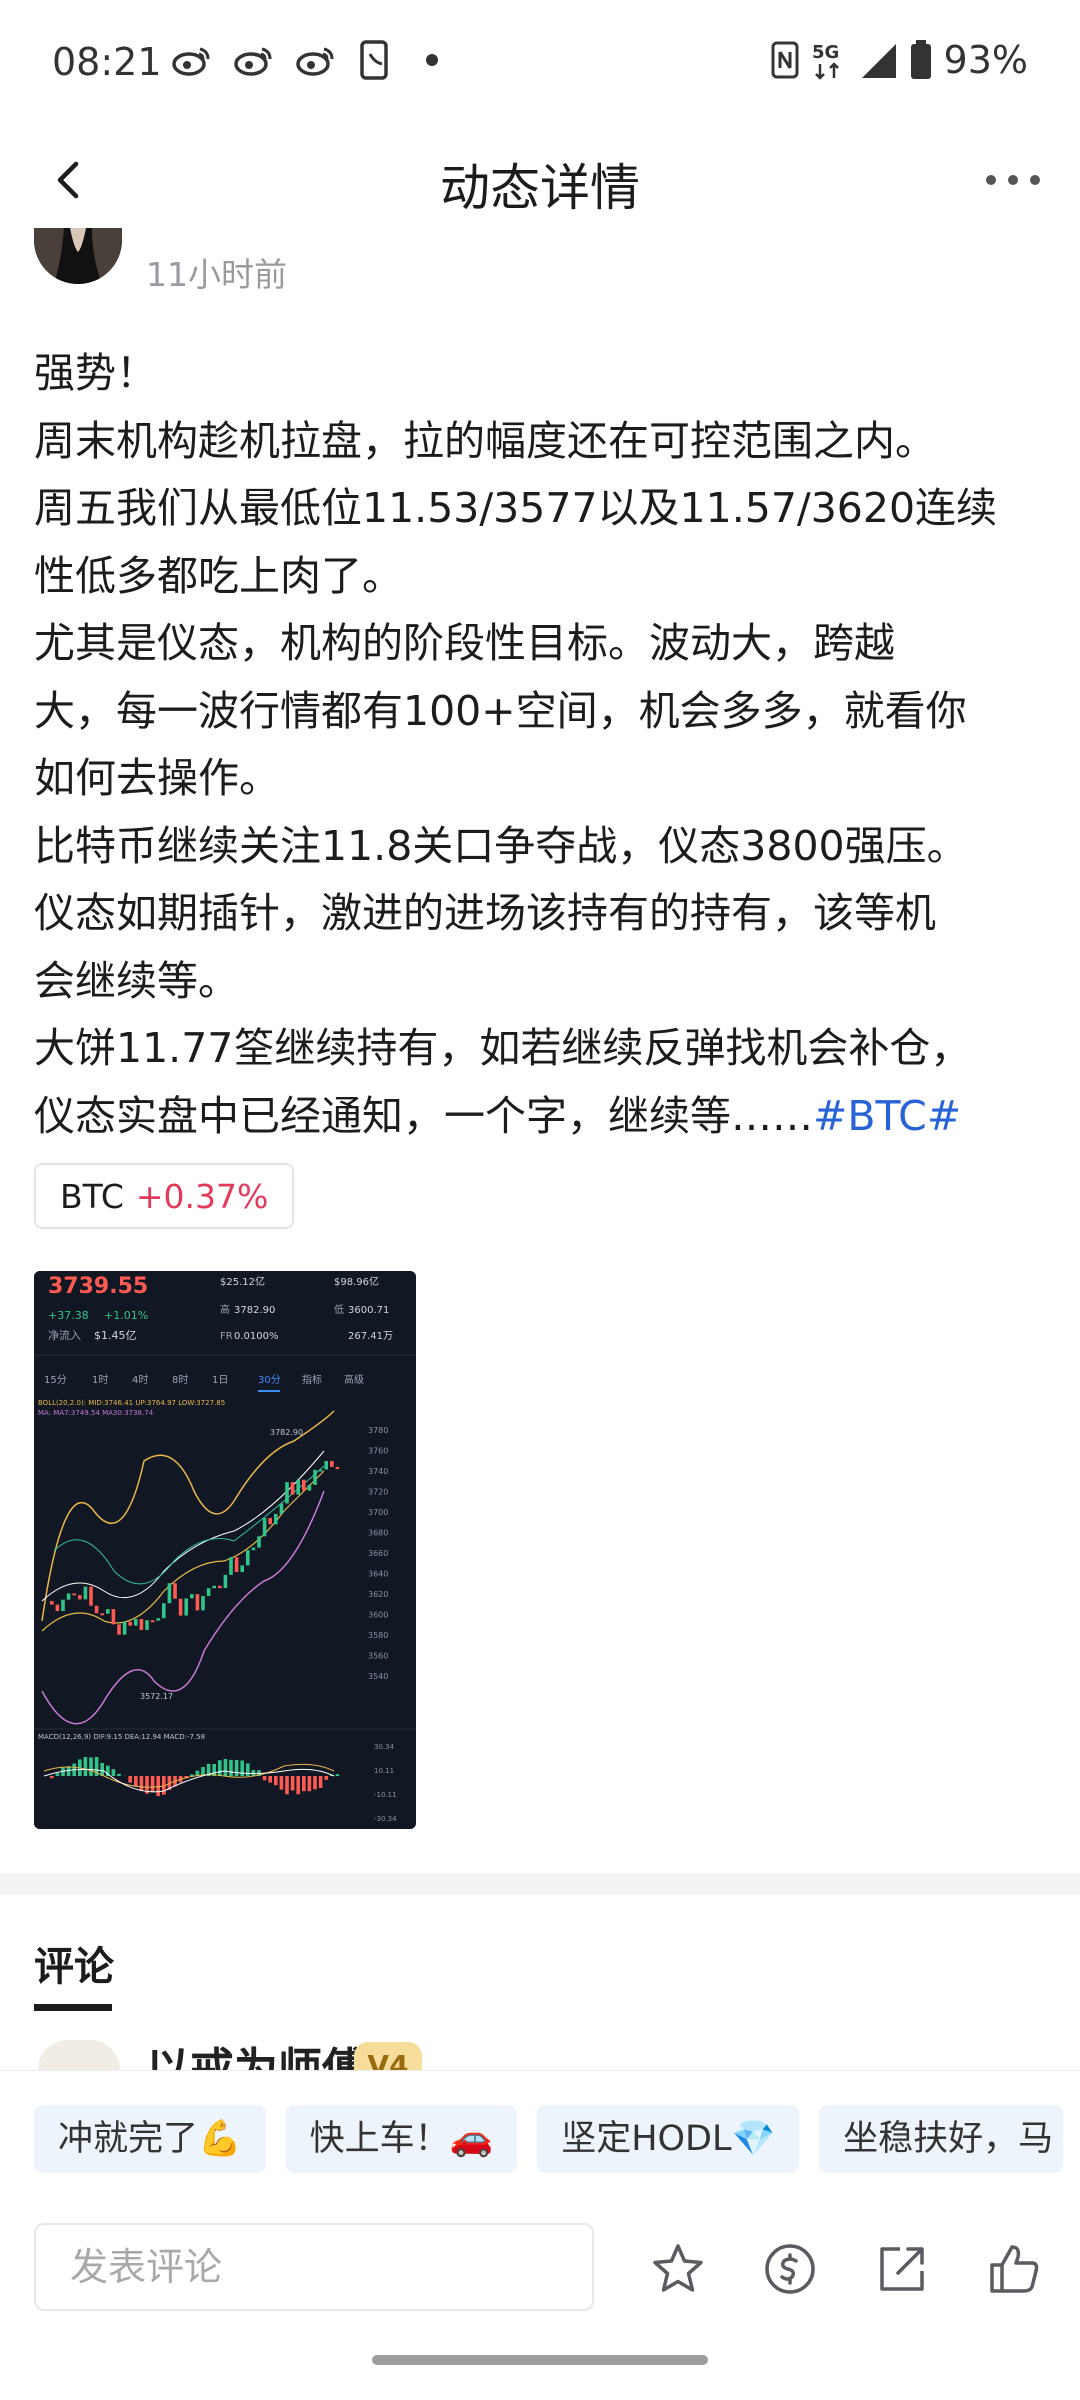 Image resolution: width=1080 pixels, height=2400 pixels. I want to click on network-5g-icon: 5G, so click(825, 61).